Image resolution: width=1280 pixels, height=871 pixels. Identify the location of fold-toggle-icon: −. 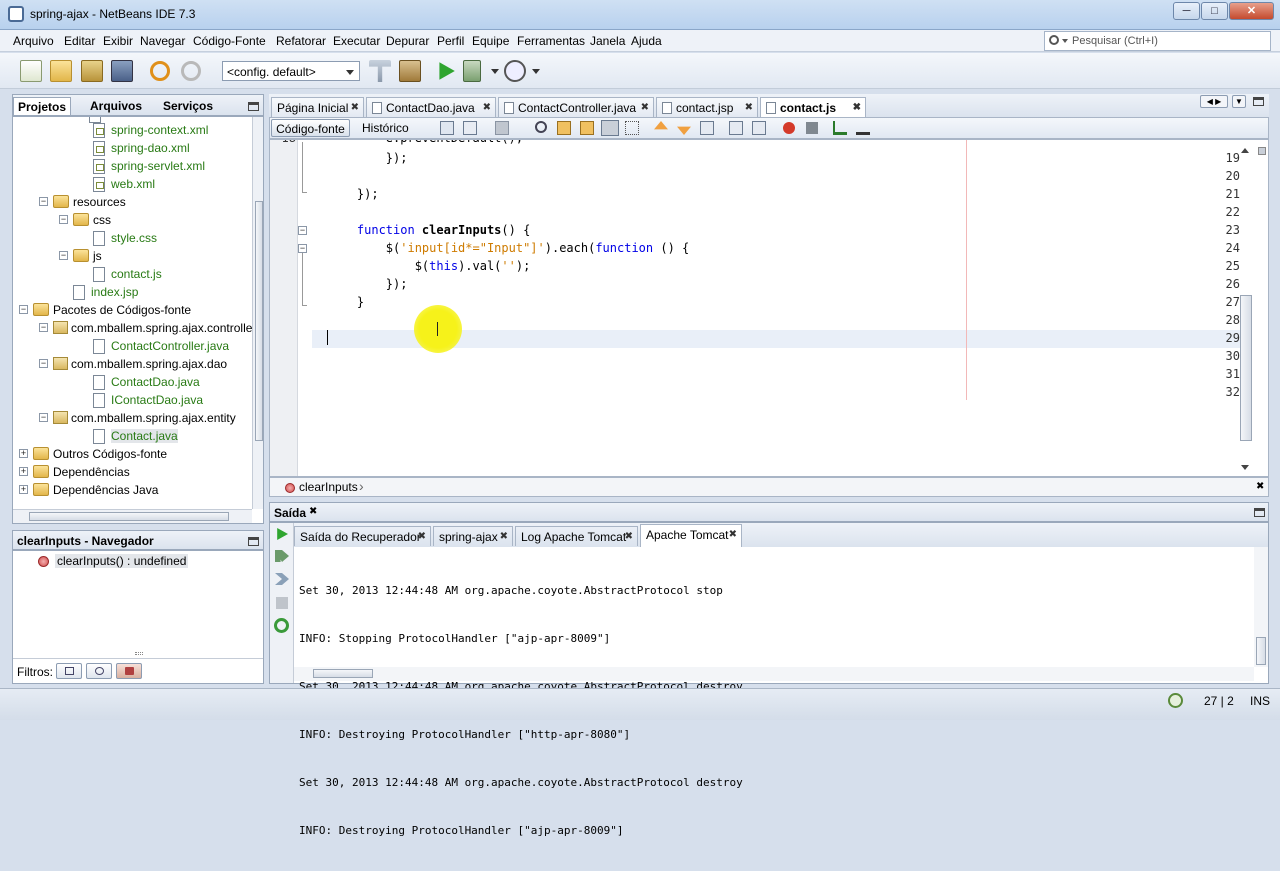
(302, 248).